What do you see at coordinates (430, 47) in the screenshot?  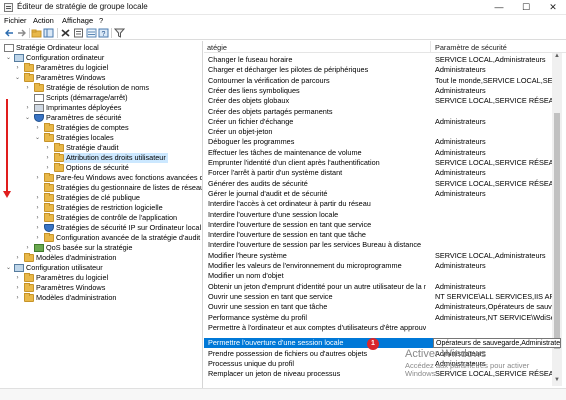 I see `column-divider` at bounding box center [430, 47].